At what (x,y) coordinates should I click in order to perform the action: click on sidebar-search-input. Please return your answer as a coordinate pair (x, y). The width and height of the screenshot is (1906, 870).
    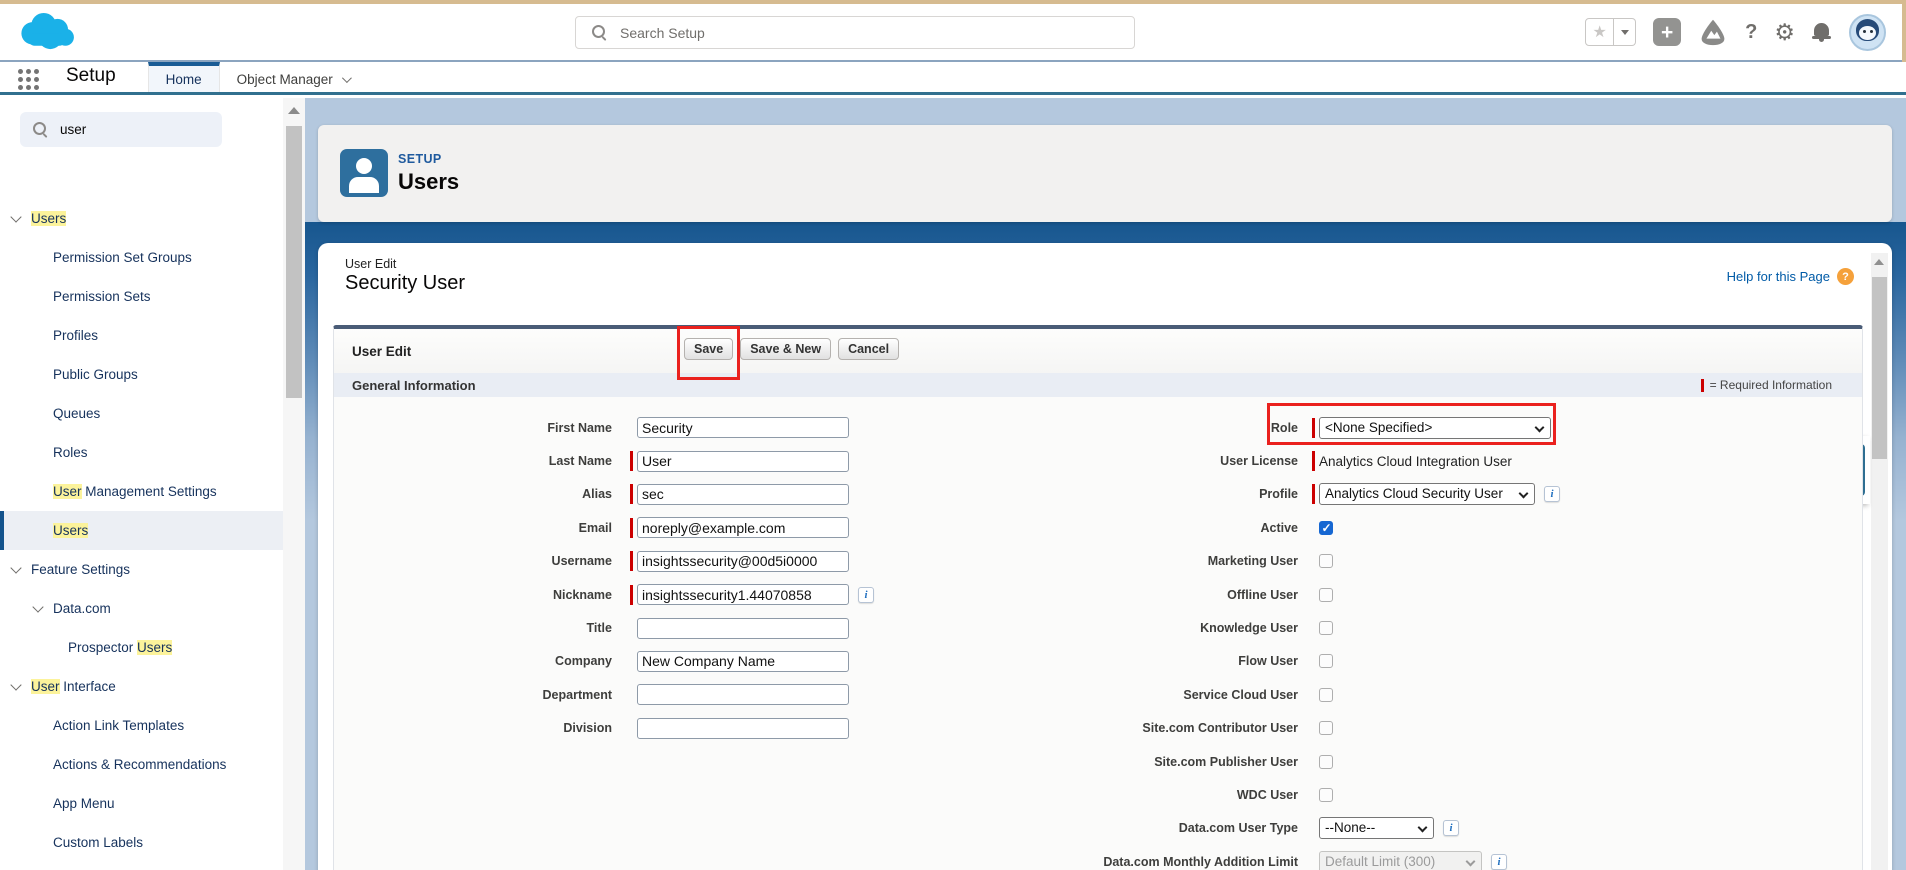
    Looking at the image, I should click on (135, 129).